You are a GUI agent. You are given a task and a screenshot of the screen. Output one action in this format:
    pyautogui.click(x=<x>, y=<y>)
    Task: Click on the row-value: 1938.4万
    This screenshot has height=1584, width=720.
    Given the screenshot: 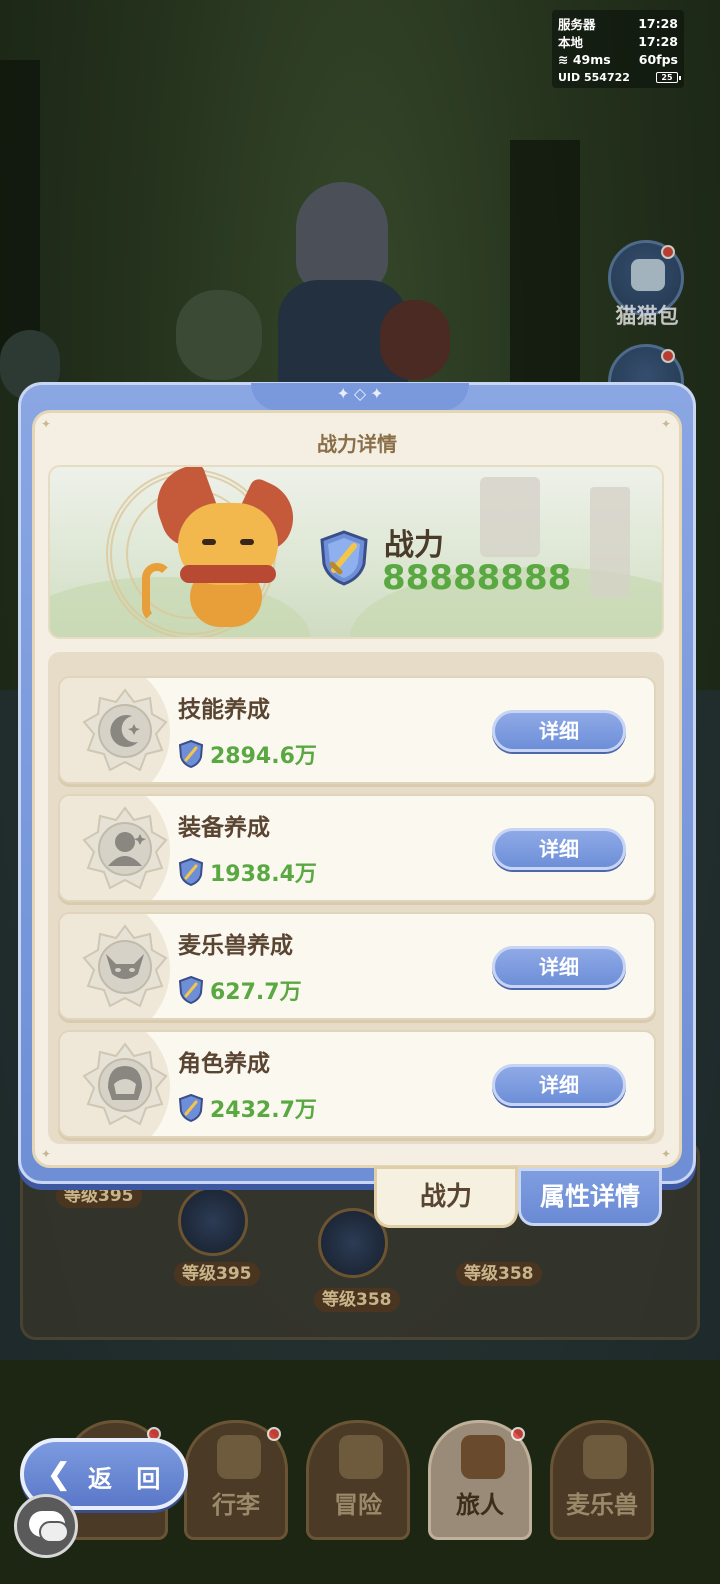 What is the action you would take?
    pyautogui.click(x=263, y=874)
    